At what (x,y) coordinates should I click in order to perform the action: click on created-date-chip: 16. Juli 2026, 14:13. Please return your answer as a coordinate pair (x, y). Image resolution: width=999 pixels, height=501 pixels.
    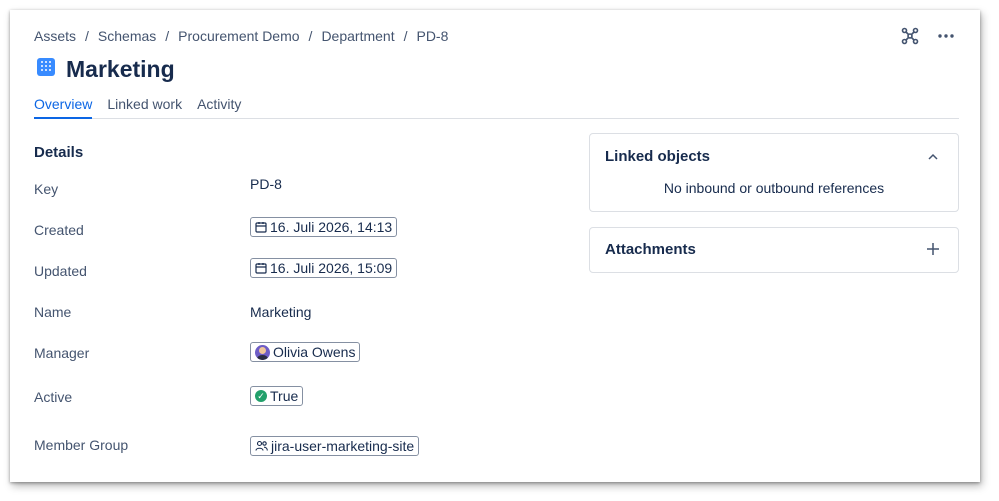
    Looking at the image, I should click on (324, 227).